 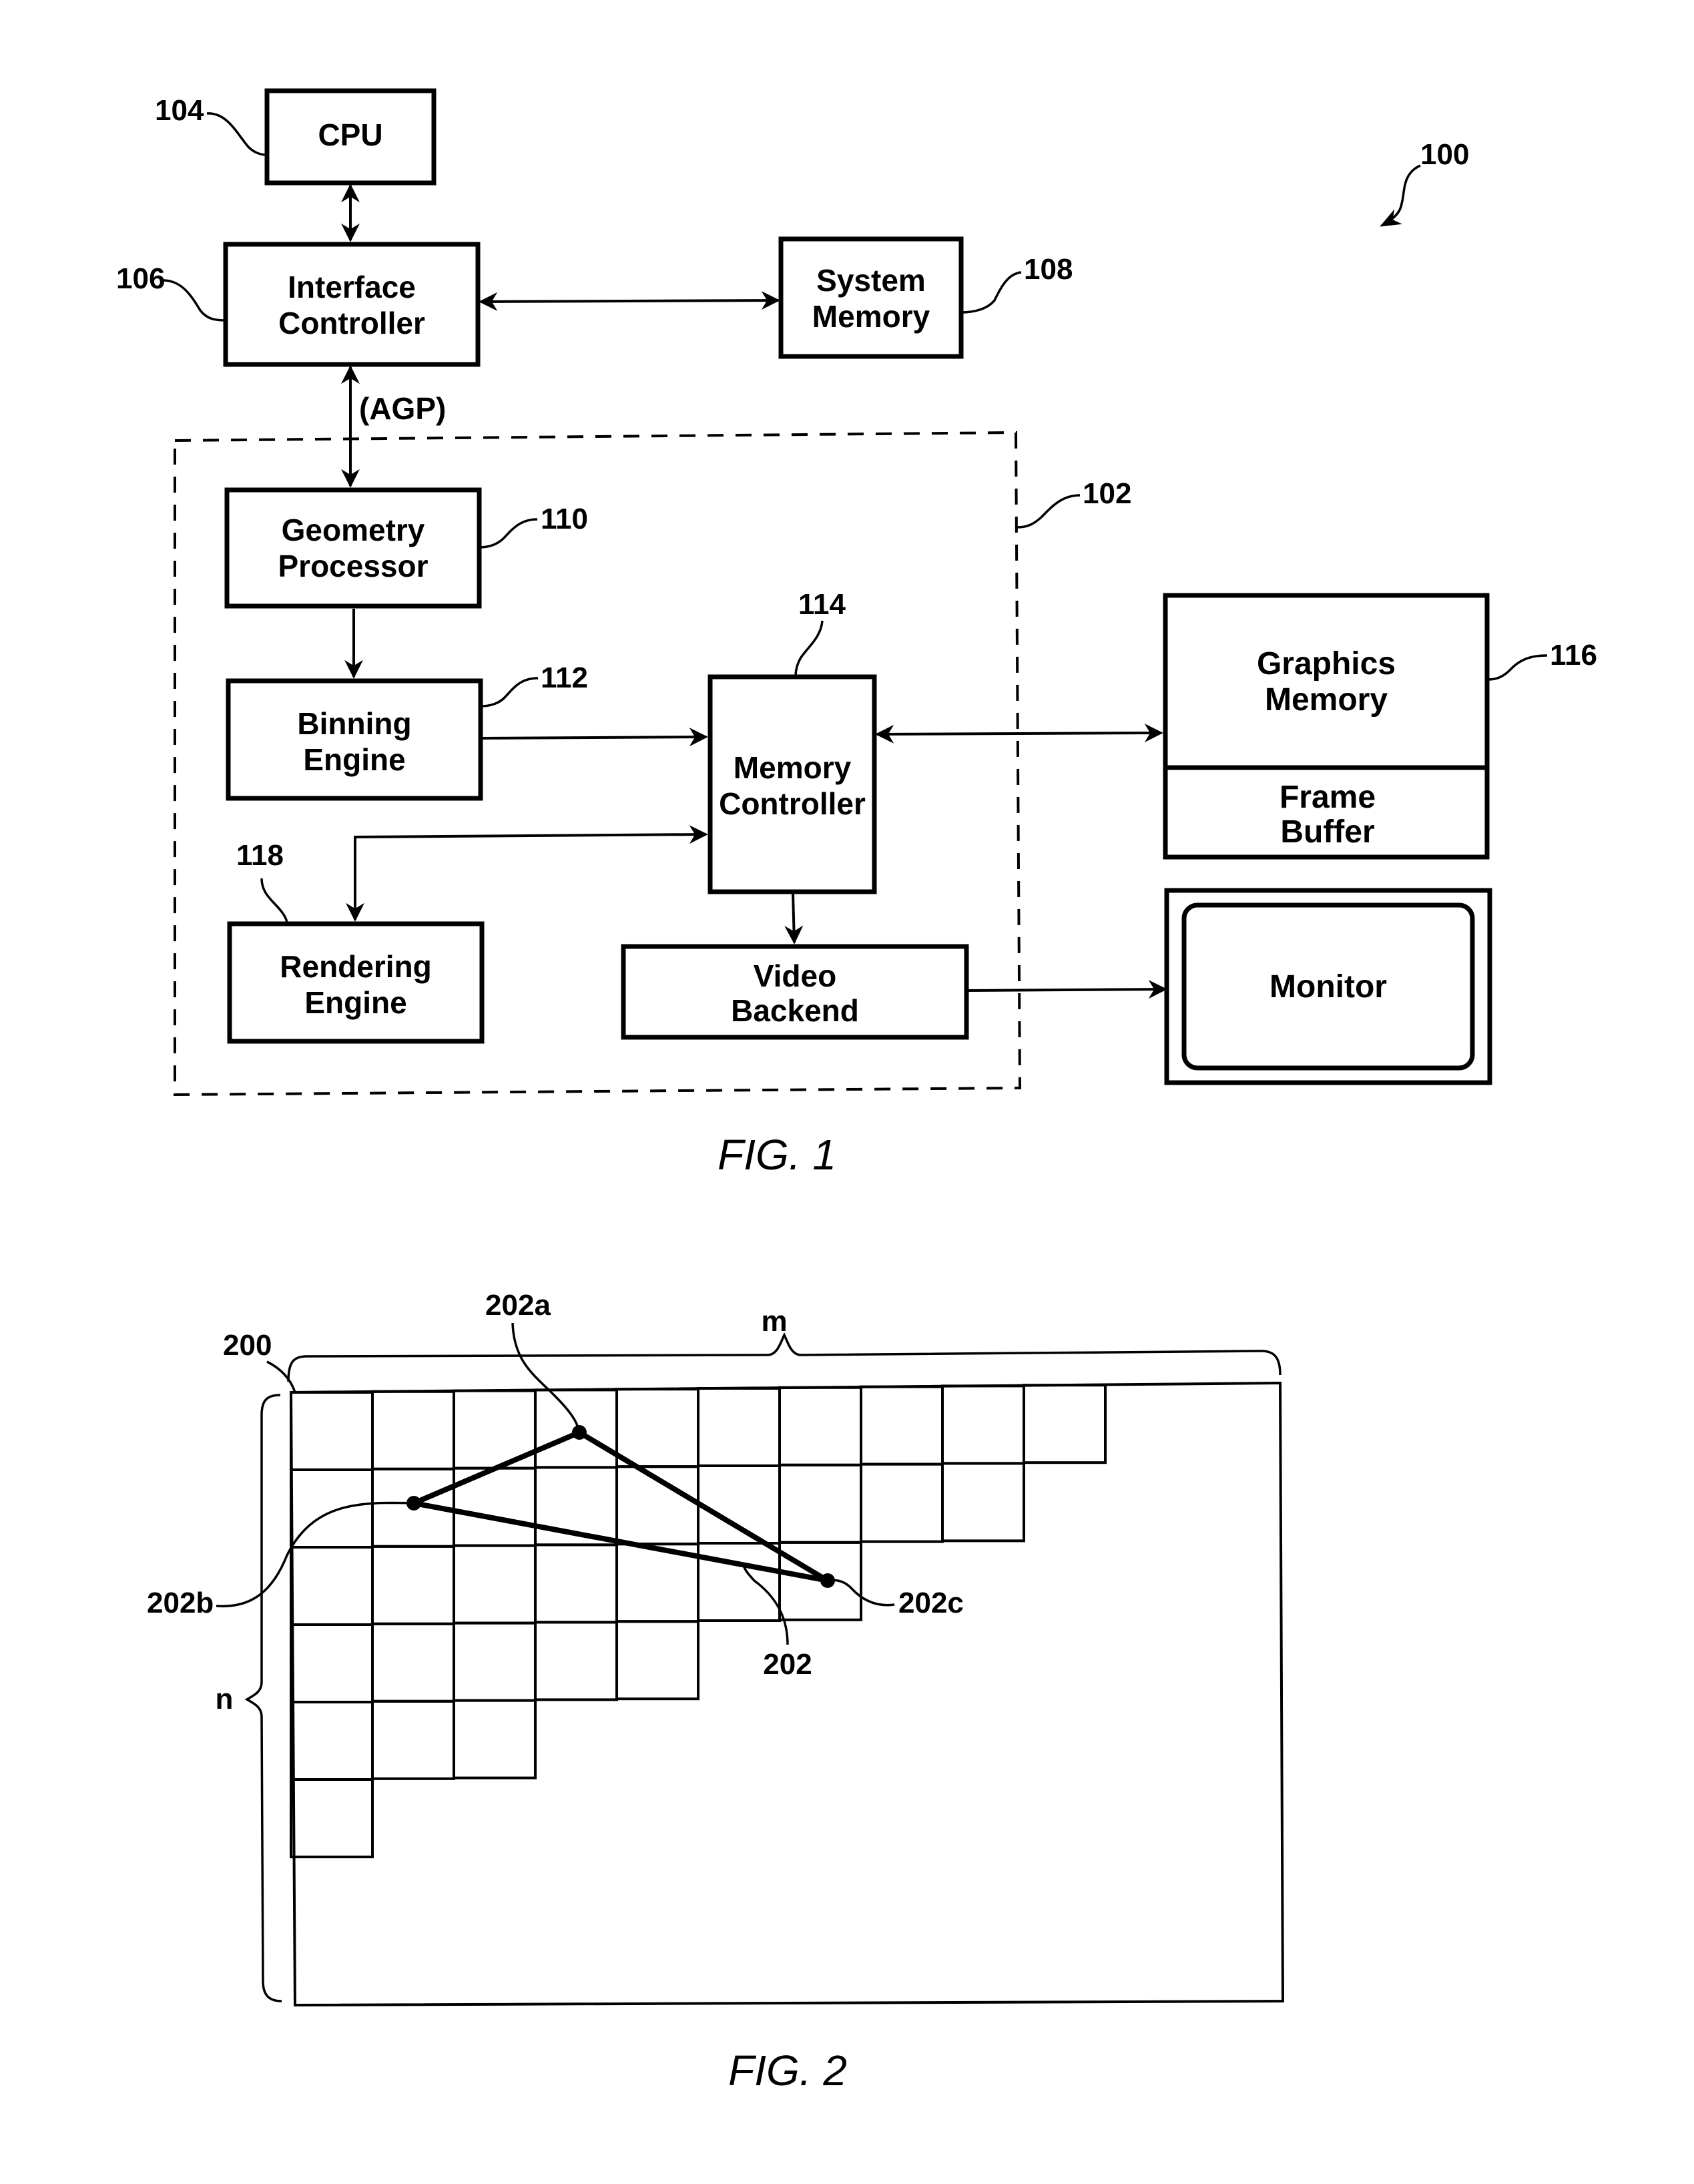 What do you see at coordinates (402, 408) in the screenshot?
I see `agp-label: (AGP)` at bounding box center [402, 408].